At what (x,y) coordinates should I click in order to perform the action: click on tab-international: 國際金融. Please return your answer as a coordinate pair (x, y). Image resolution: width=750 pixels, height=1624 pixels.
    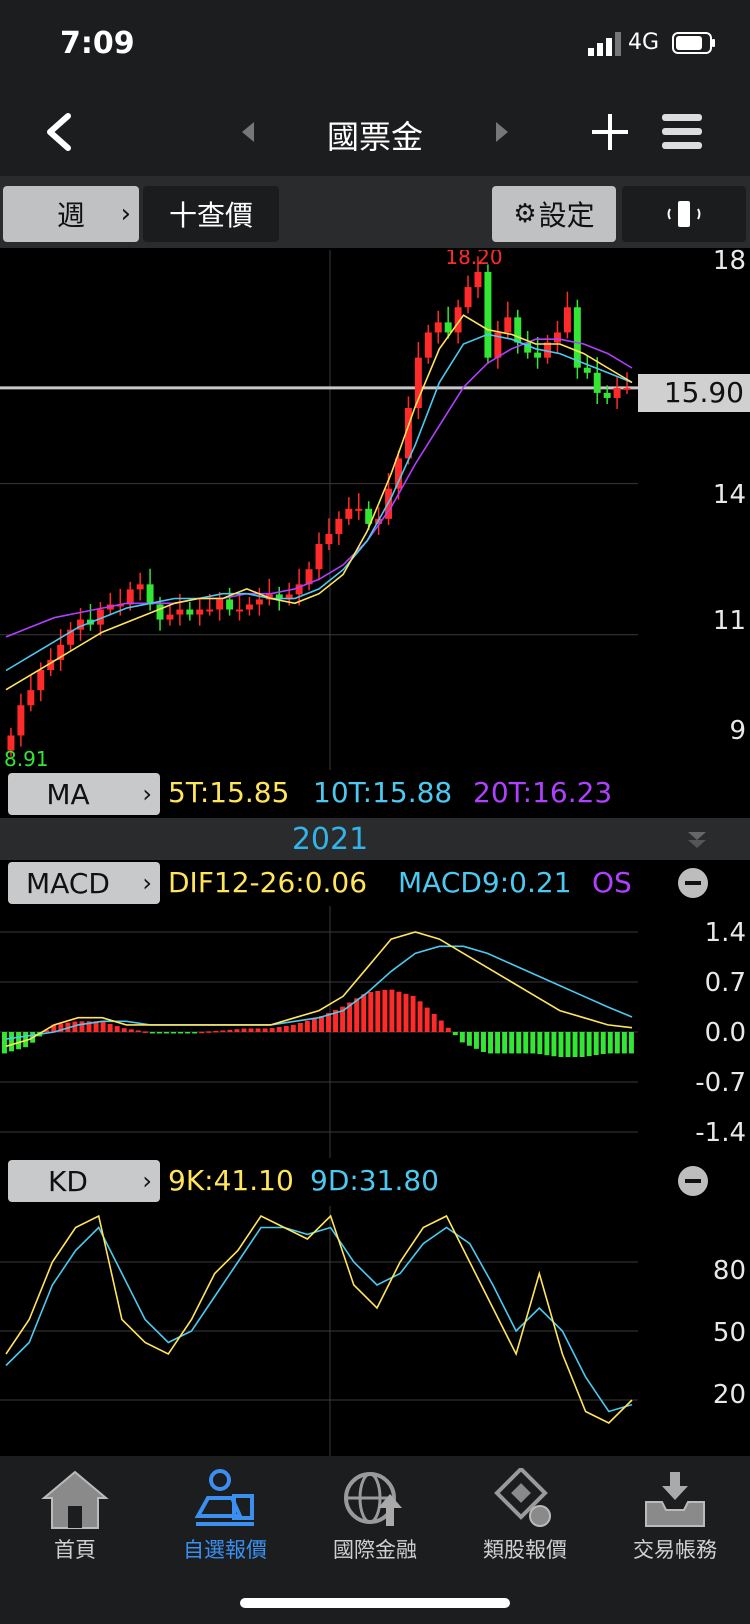
    Looking at the image, I should click on (375, 1516).